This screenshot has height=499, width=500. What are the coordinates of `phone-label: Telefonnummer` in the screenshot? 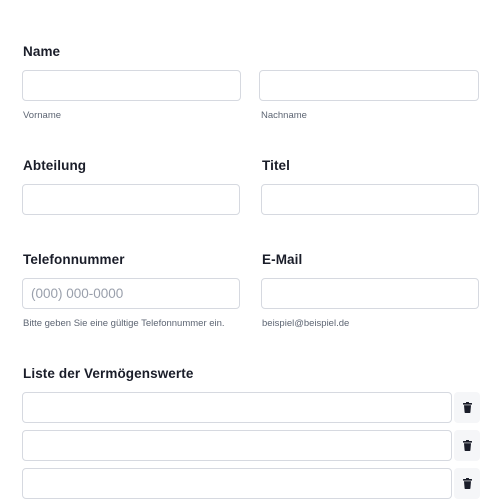 It's located at (74, 259).